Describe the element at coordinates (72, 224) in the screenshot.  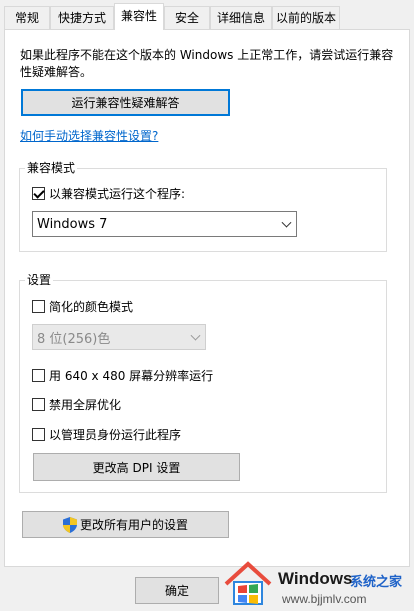
I see `os-version-selected: Windows 7` at that location.